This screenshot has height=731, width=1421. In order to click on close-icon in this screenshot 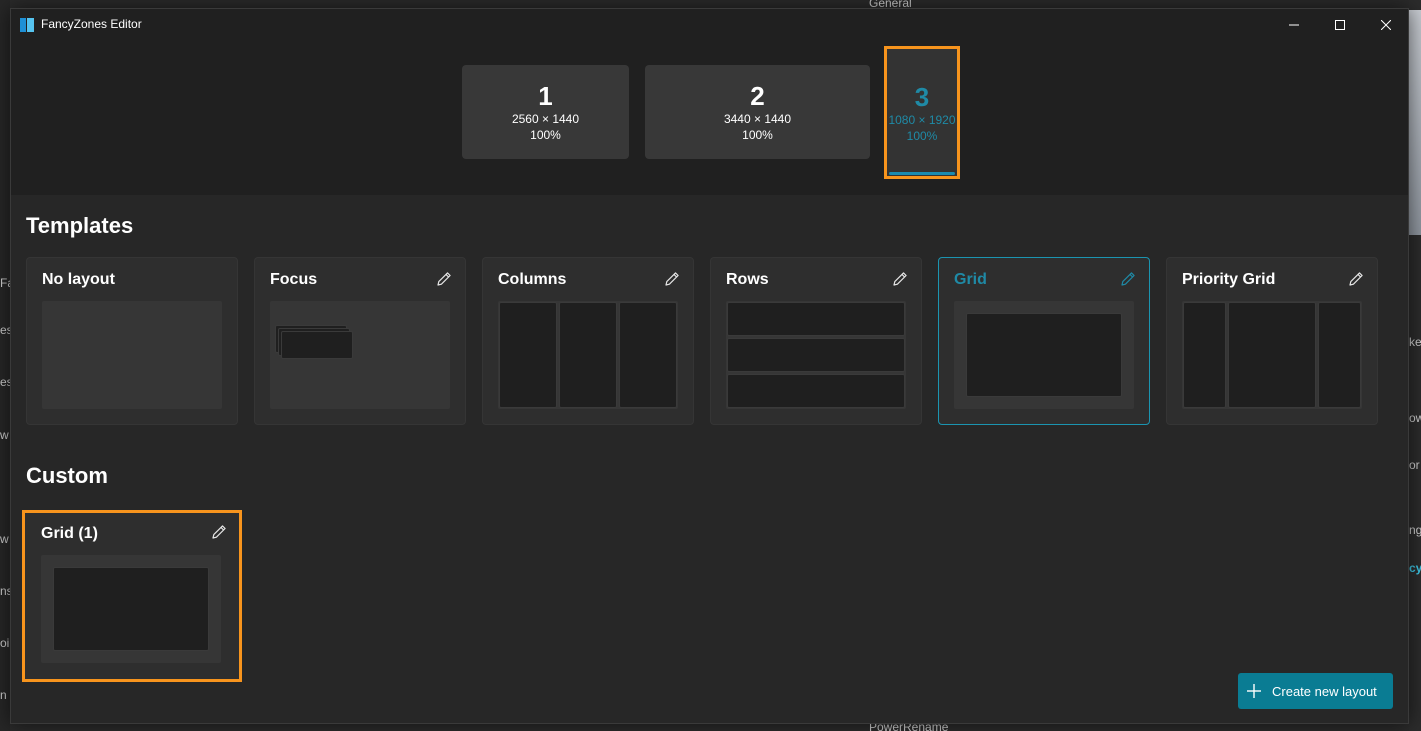, I will do `click(1386, 25)`.